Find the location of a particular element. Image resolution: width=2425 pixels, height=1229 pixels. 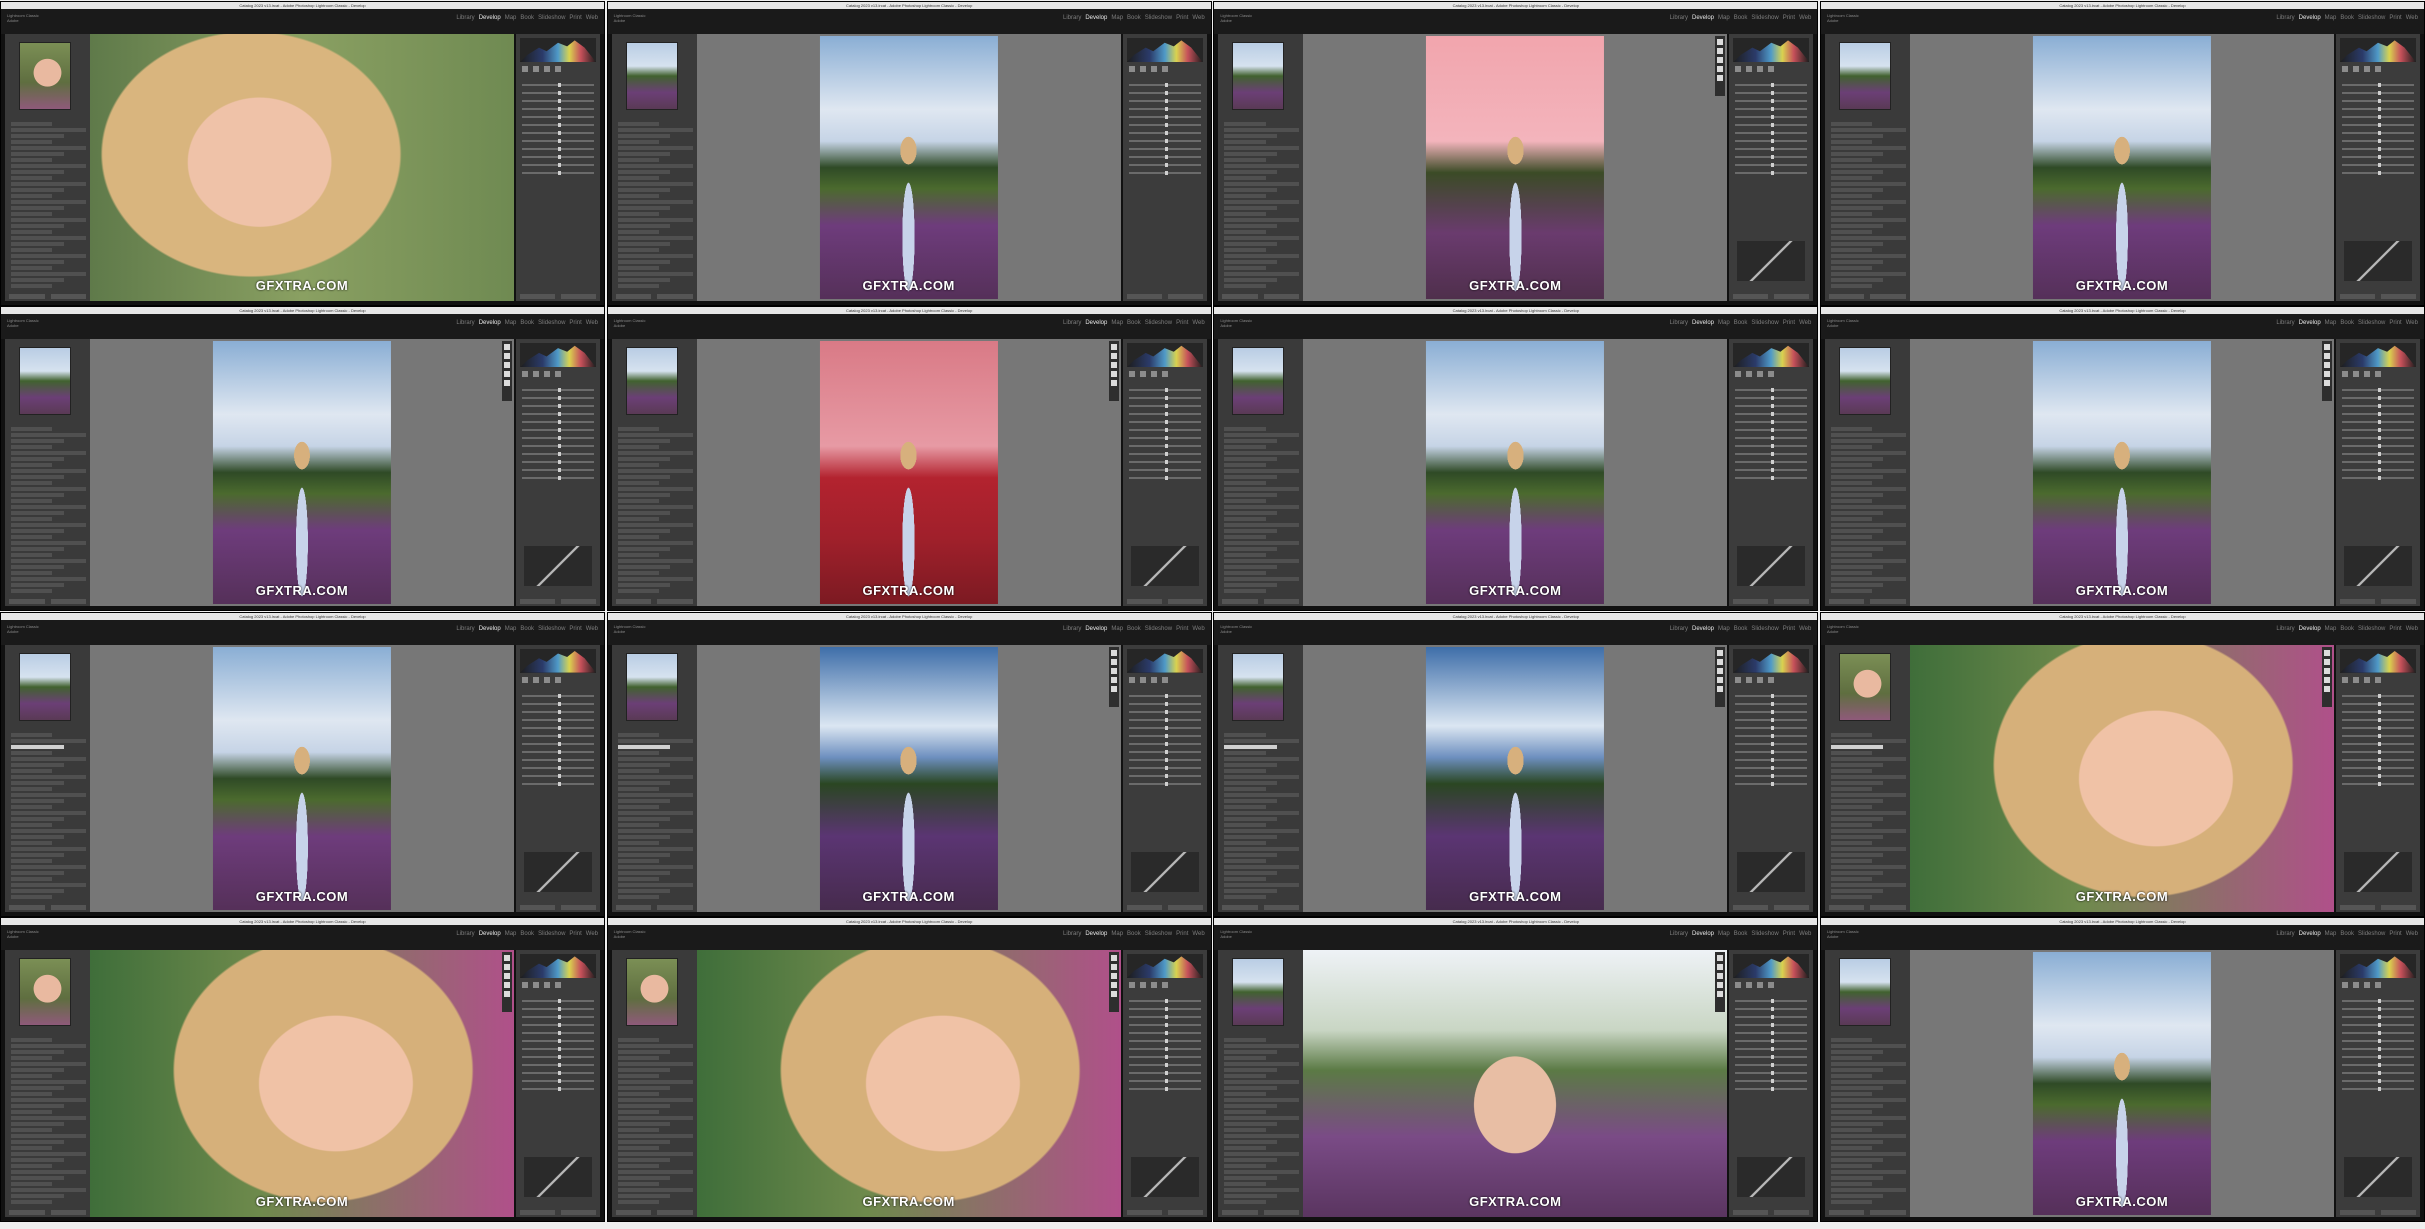

module-tab-print: Print is located at coordinates (575, 934).